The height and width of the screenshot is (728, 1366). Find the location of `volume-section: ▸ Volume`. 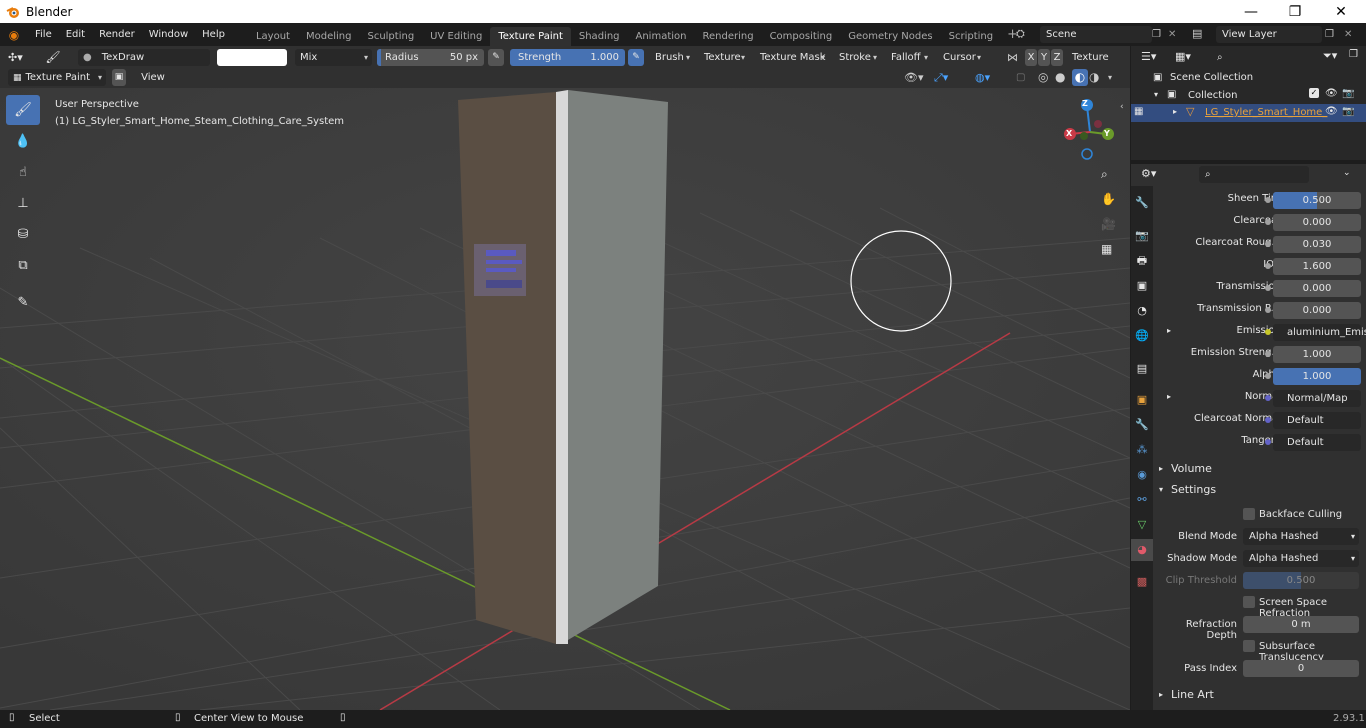

volume-section: ▸ Volume is located at coordinates (1259, 469).